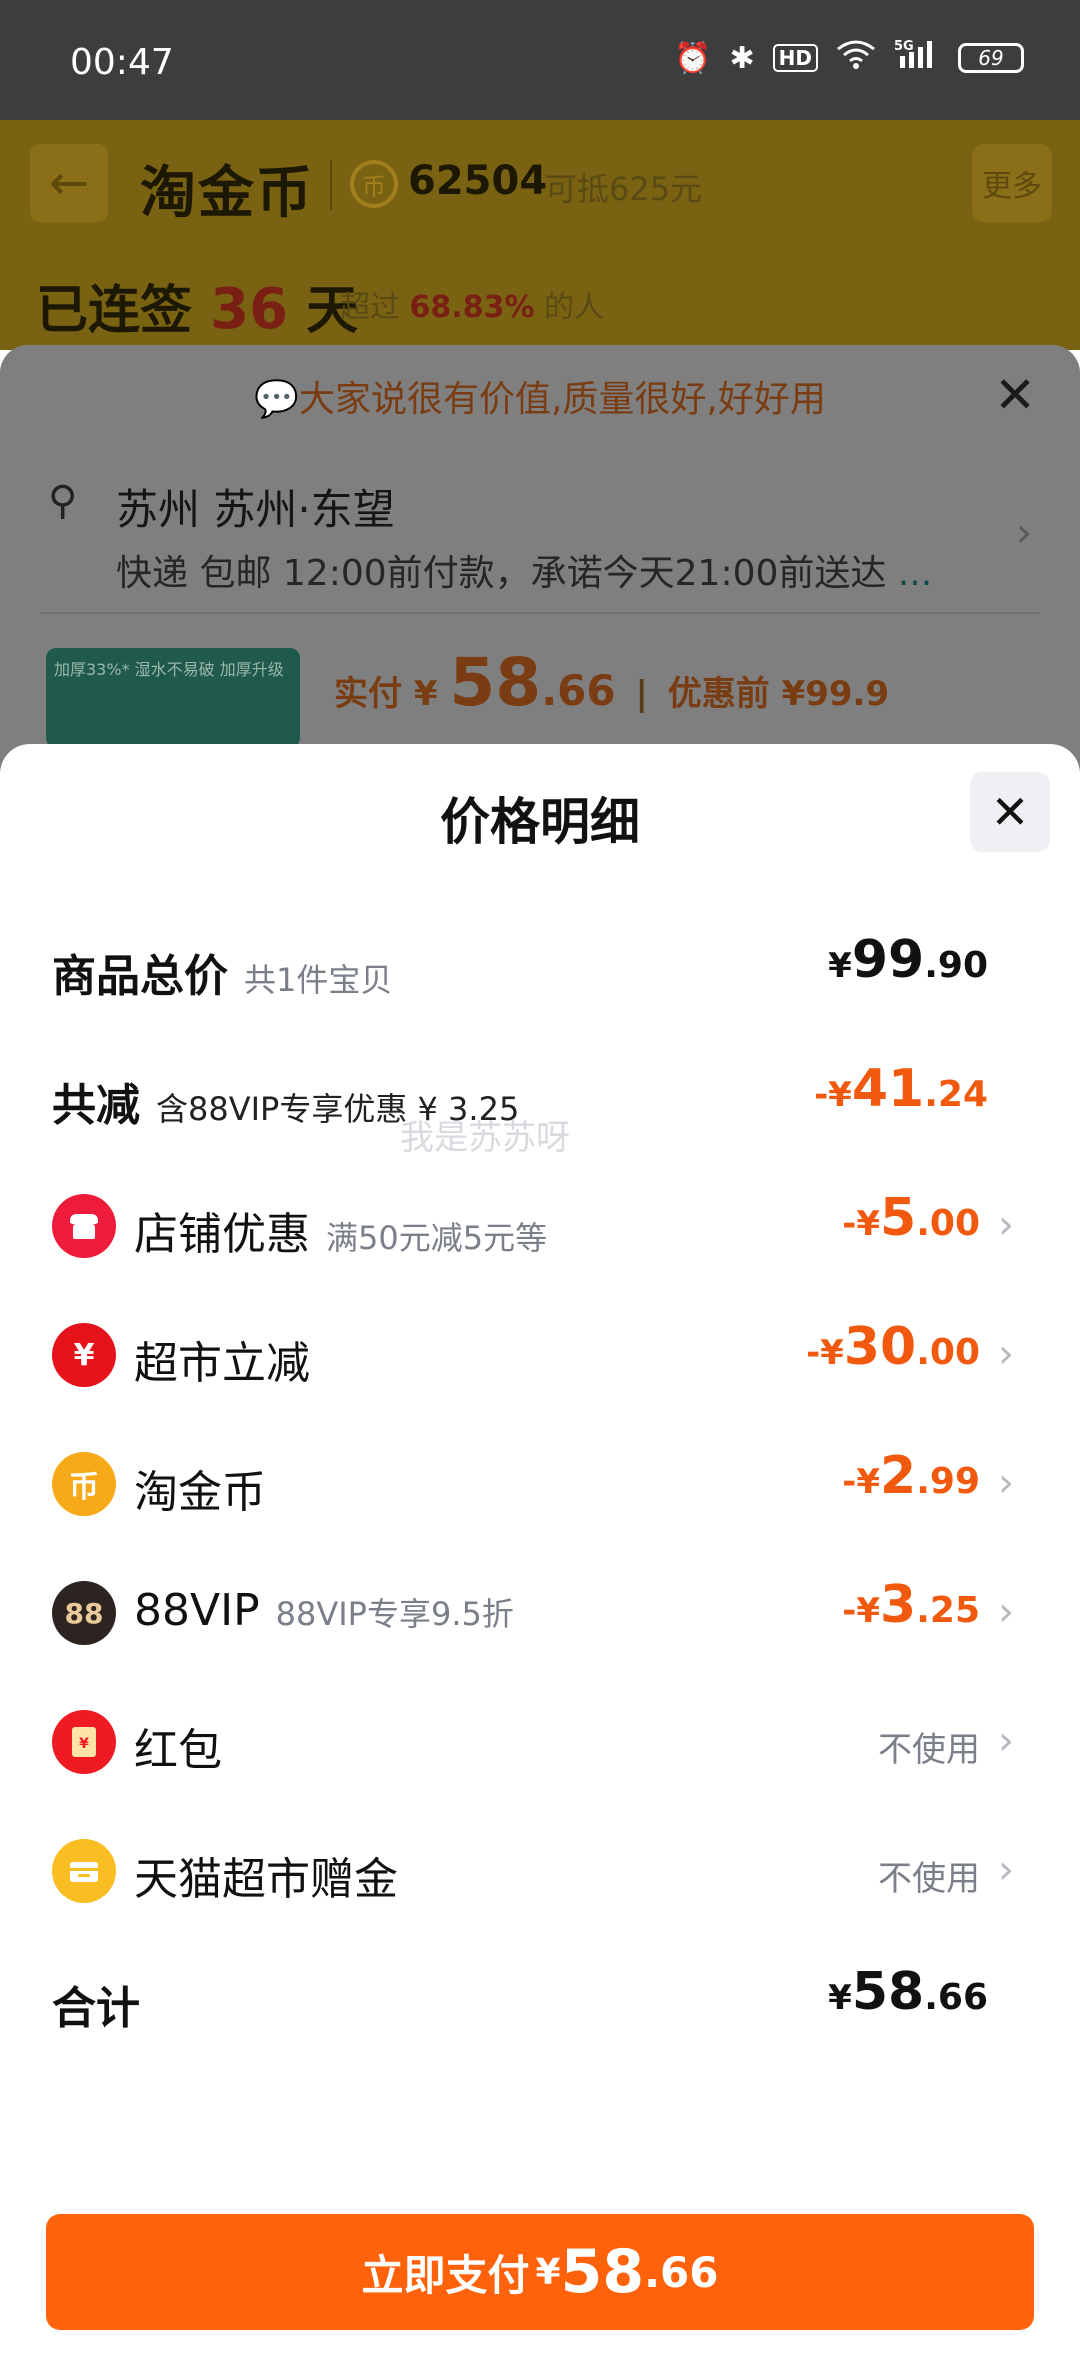  Describe the element at coordinates (917, 58) in the screenshot. I see `signal-icon: 5G` at that location.